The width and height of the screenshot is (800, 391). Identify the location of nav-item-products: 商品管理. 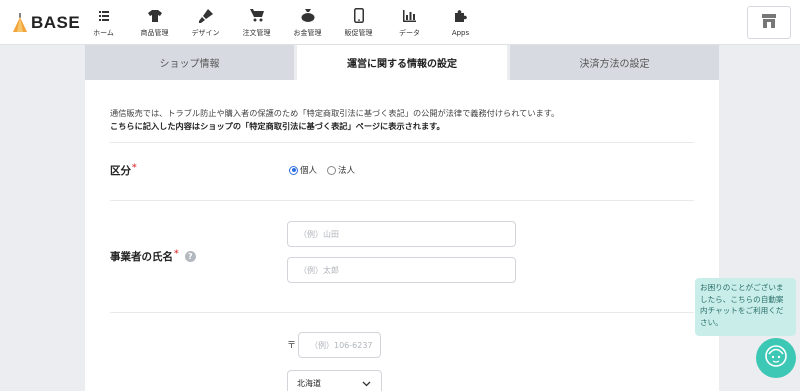
(154, 22).